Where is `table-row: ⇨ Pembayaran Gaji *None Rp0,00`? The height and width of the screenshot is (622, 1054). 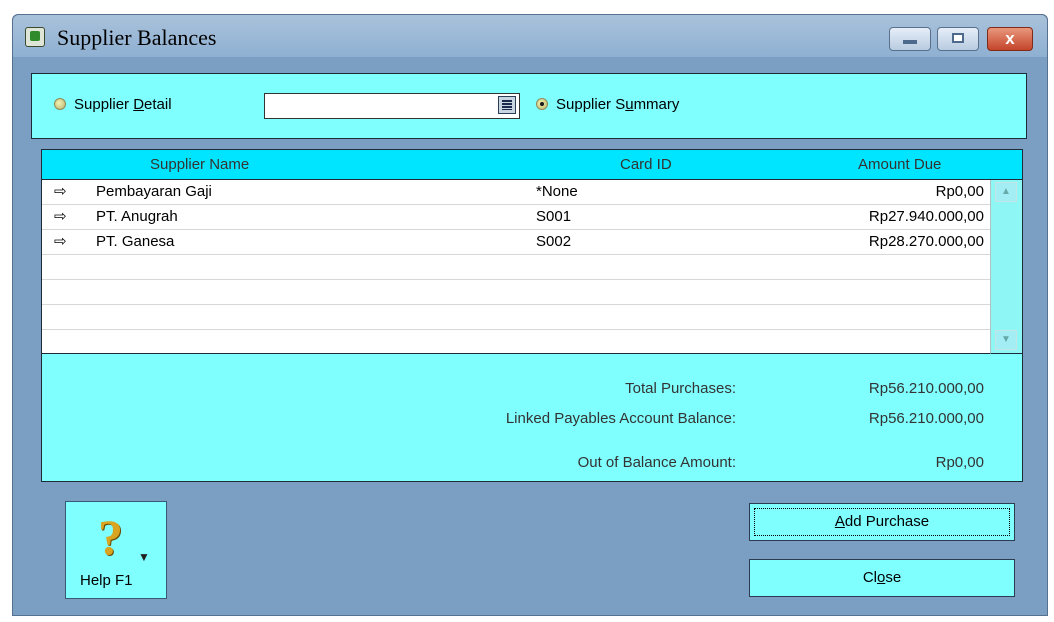
table-row: ⇨ Pembayaran Gaji *None Rp0,00 is located at coordinates (516, 192).